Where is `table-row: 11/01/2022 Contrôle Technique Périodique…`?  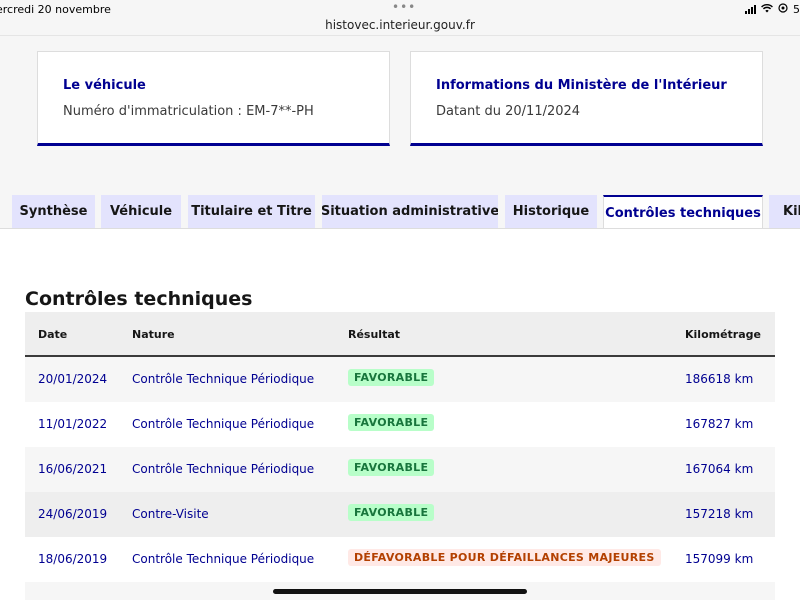
table-row: 11/01/2022 Contrôle Technique Périodique… is located at coordinates (400, 424).